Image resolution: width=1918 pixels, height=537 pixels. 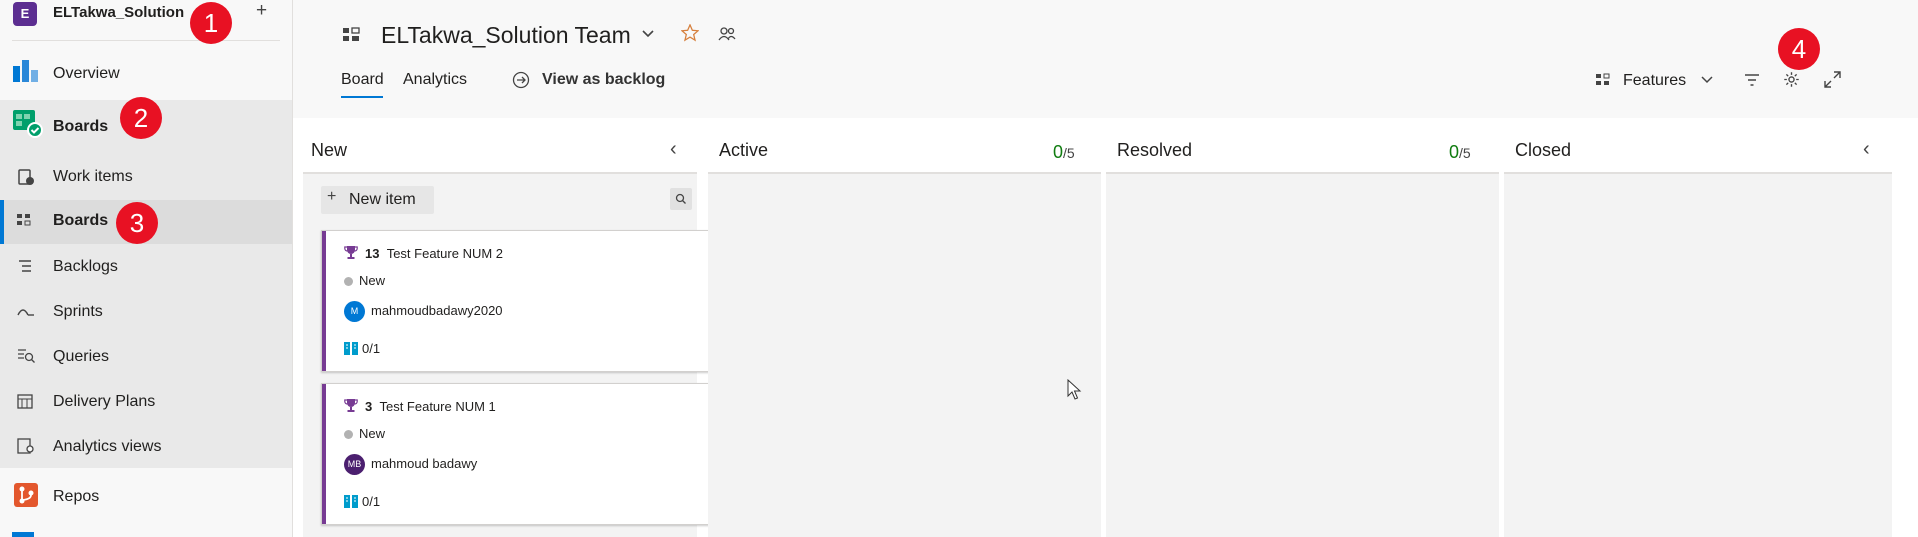 I want to click on card-assignee-row: Mmahmoudbadawy2020, so click(x=423, y=311).